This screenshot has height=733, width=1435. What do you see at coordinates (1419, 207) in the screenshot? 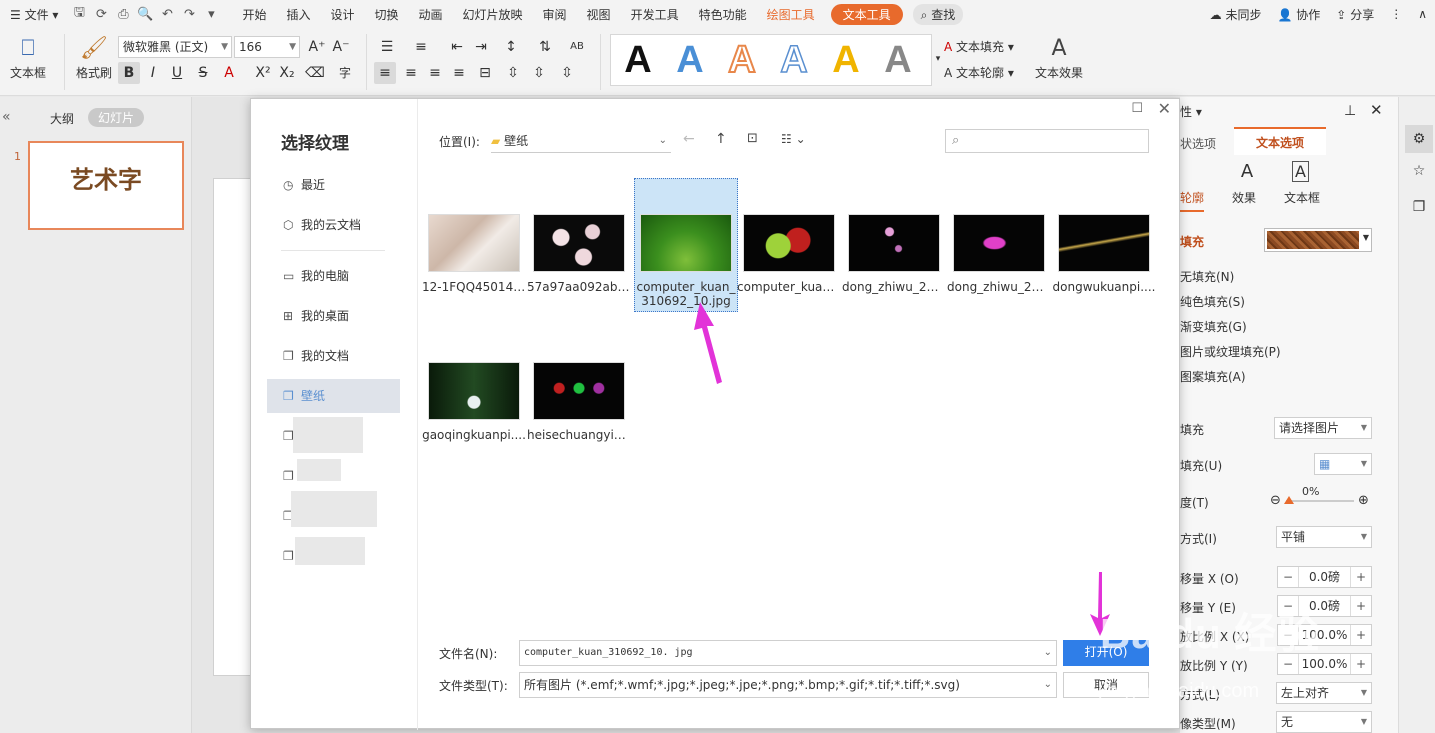
I see `copy-icon: ❐` at bounding box center [1419, 207].